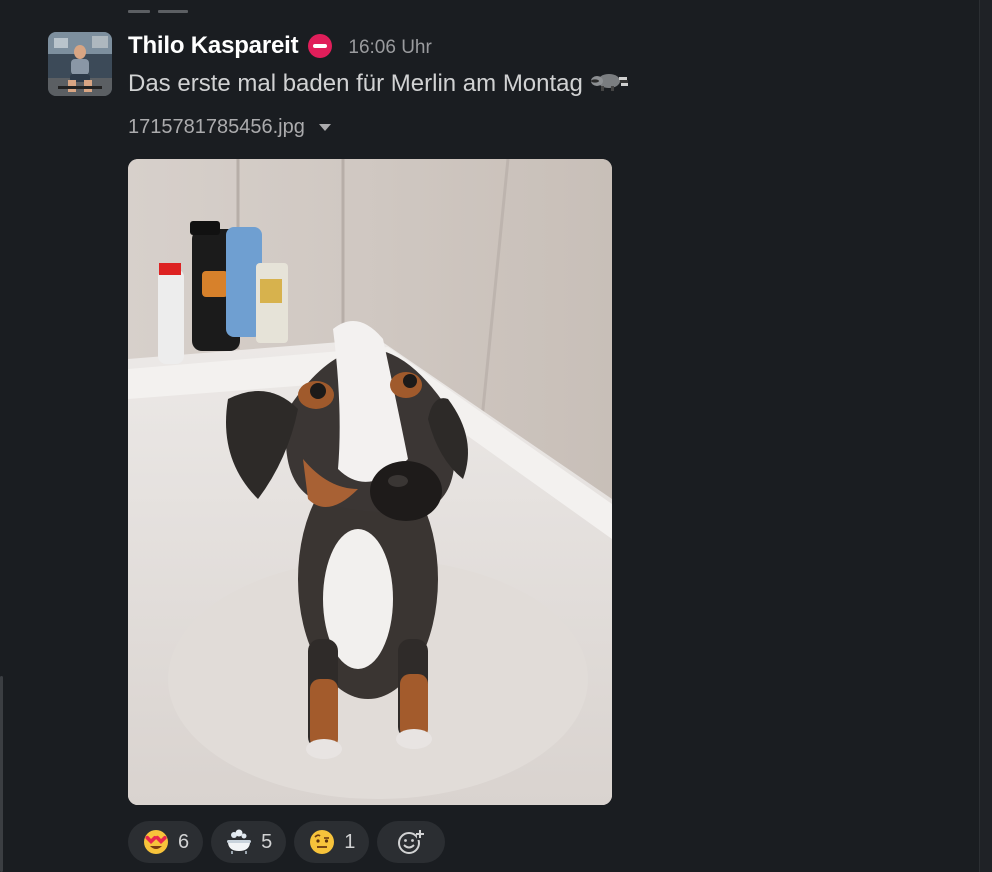 The height and width of the screenshot is (872, 992). What do you see at coordinates (239, 842) in the screenshot?
I see `bathtub-icon` at bounding box center [239, 842].